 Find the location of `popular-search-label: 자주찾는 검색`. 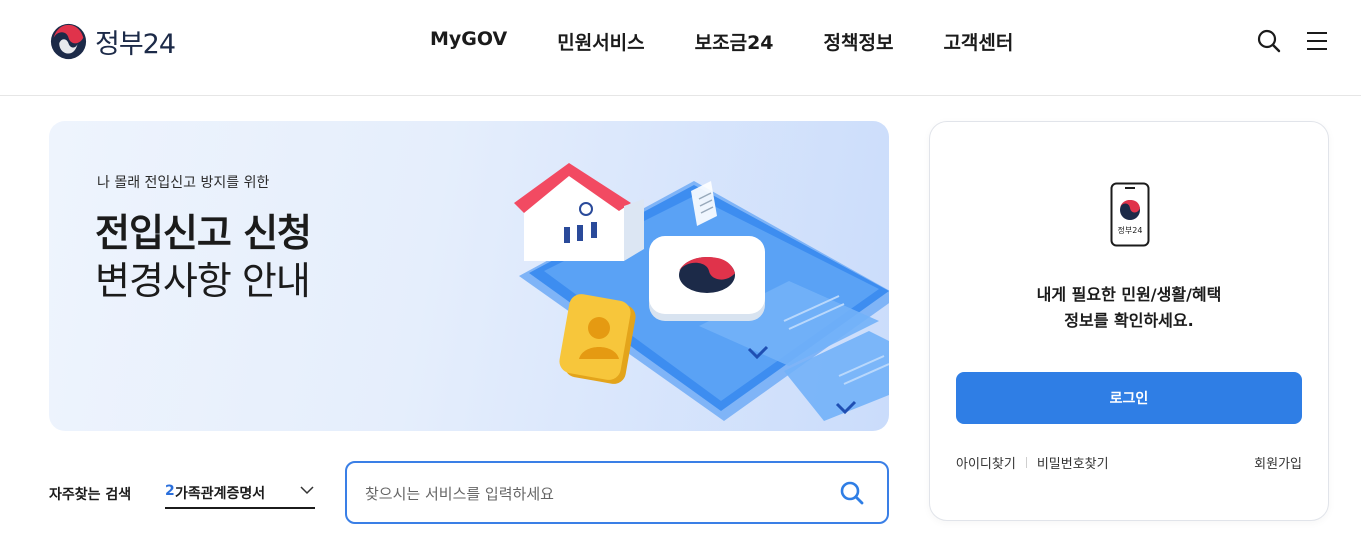

popular-search-label: 자주찾는 검색 is located at coordinates (90, 495).